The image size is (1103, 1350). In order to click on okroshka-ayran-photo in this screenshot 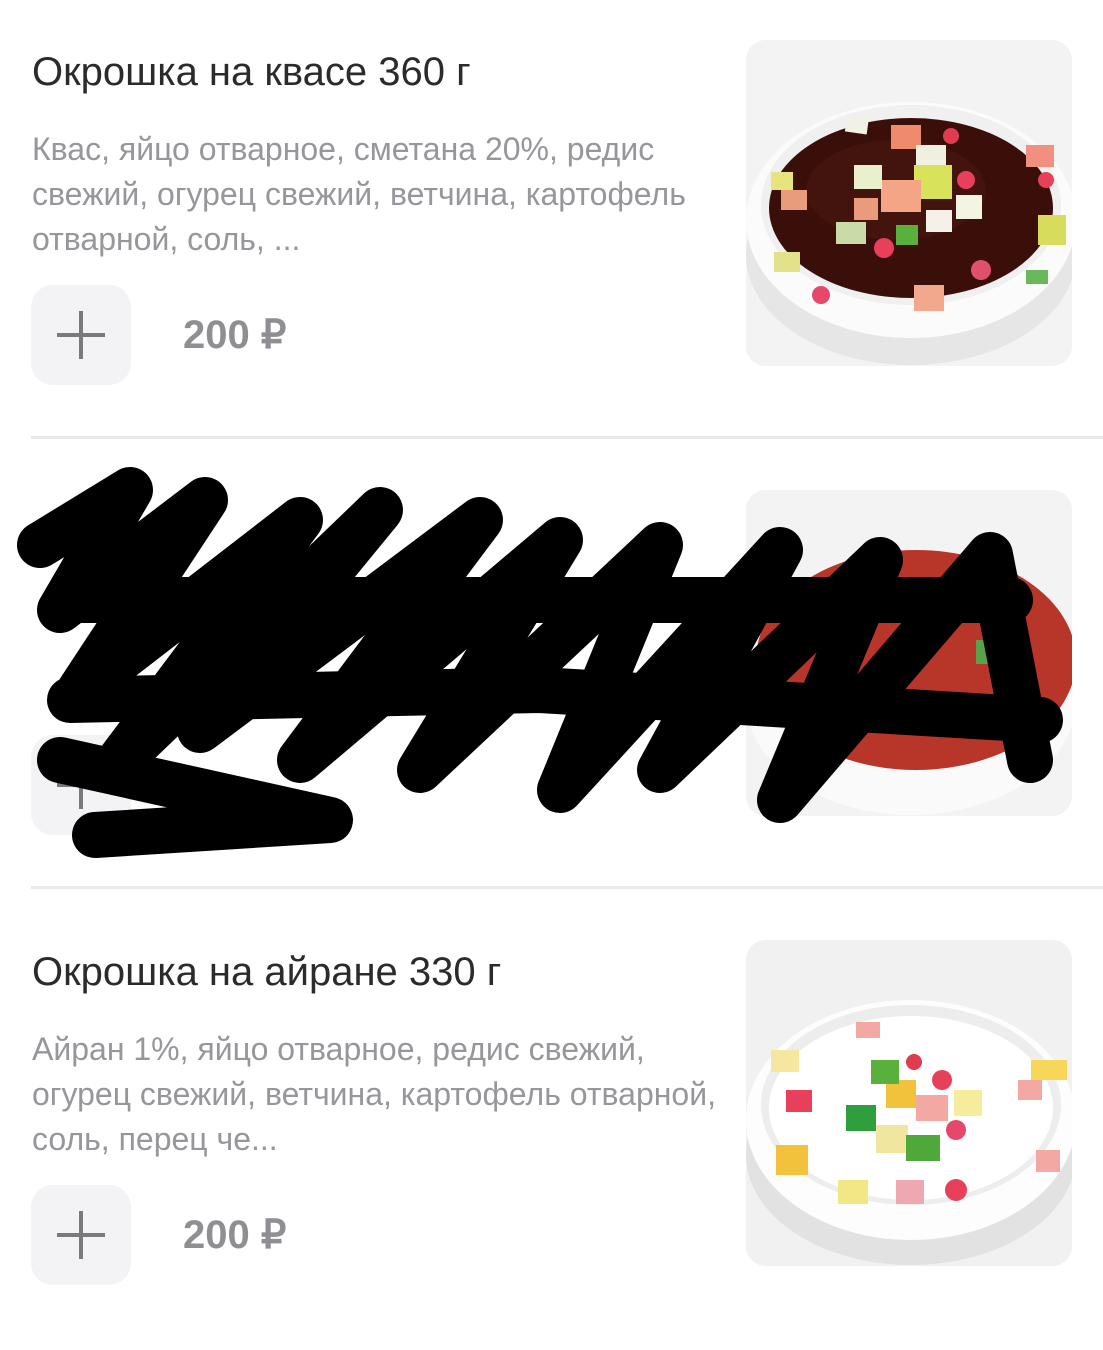, I will do `click(909, 1103)`.